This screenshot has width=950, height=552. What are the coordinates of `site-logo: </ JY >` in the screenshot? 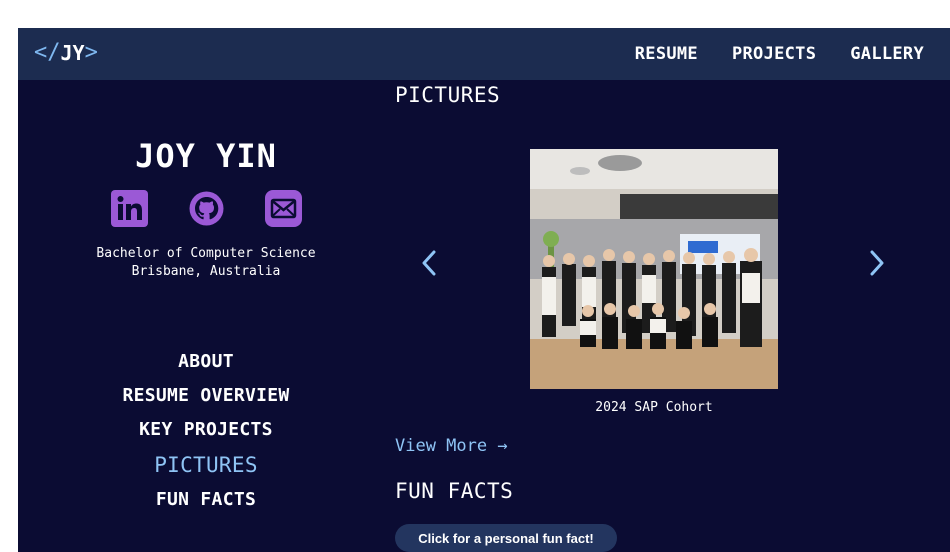 It's located at (66, 52).